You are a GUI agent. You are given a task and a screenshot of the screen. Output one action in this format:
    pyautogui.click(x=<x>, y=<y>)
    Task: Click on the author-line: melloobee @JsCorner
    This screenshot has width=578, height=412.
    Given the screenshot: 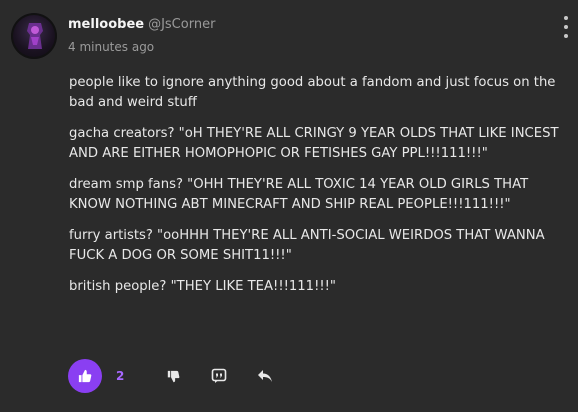 What is the action you would take?
    pyautogui.click(x=141, y=24)
    